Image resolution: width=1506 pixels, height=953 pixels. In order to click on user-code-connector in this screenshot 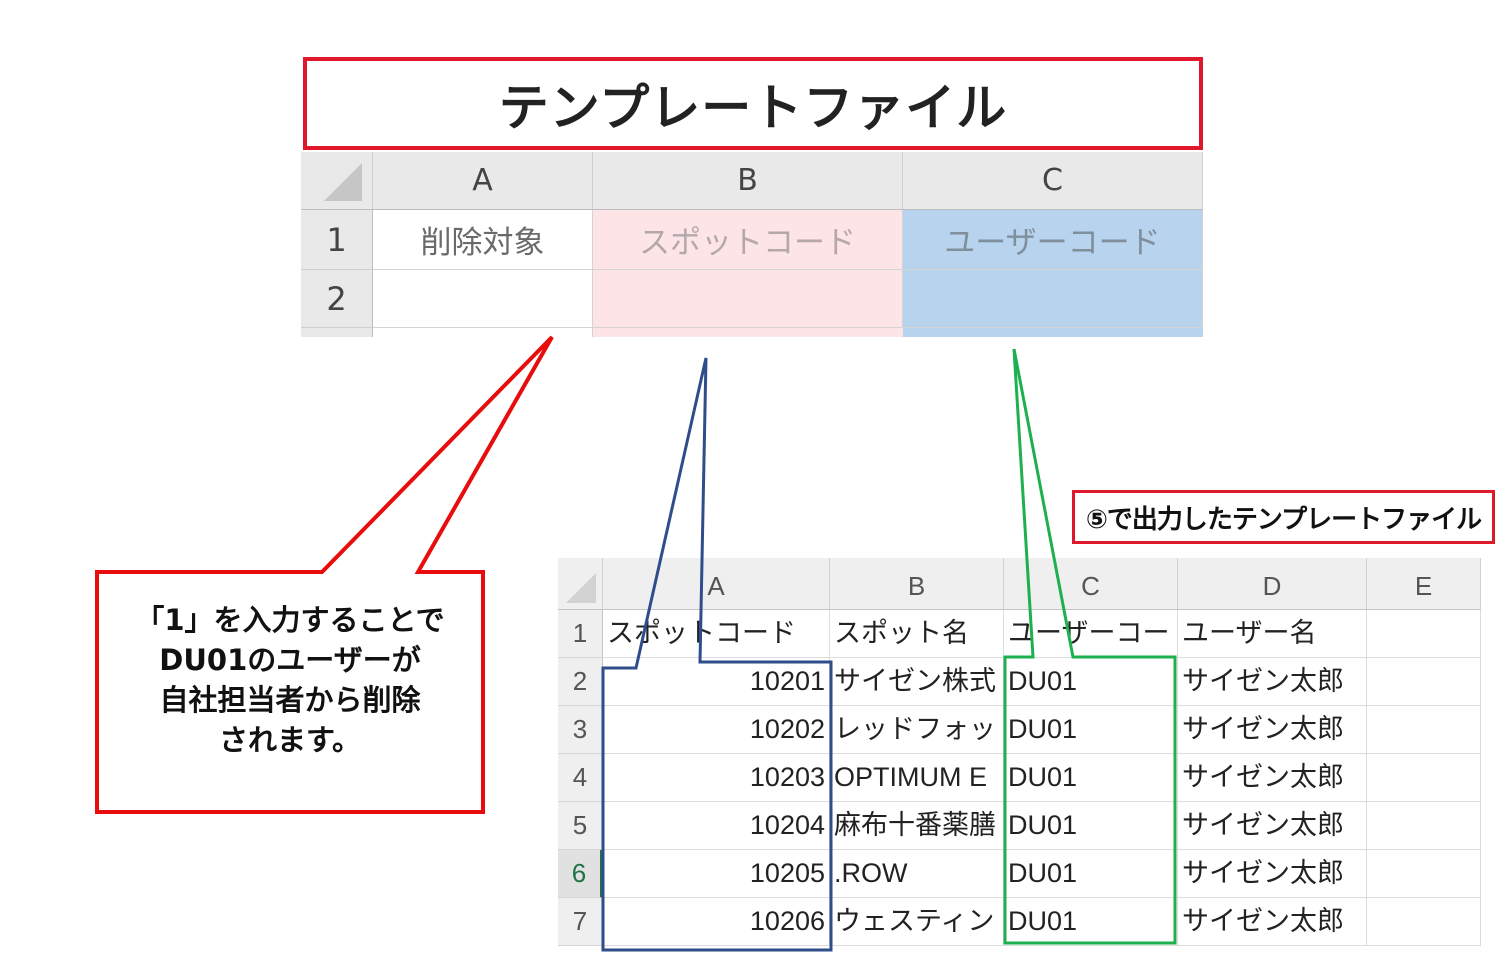, I will do `click(1090, 646)`.